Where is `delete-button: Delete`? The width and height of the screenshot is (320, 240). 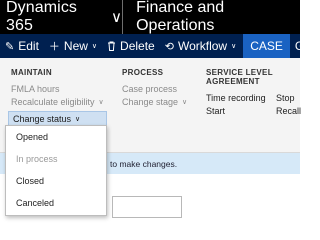 delete-button: Delete is located at coordinates (131, 46).